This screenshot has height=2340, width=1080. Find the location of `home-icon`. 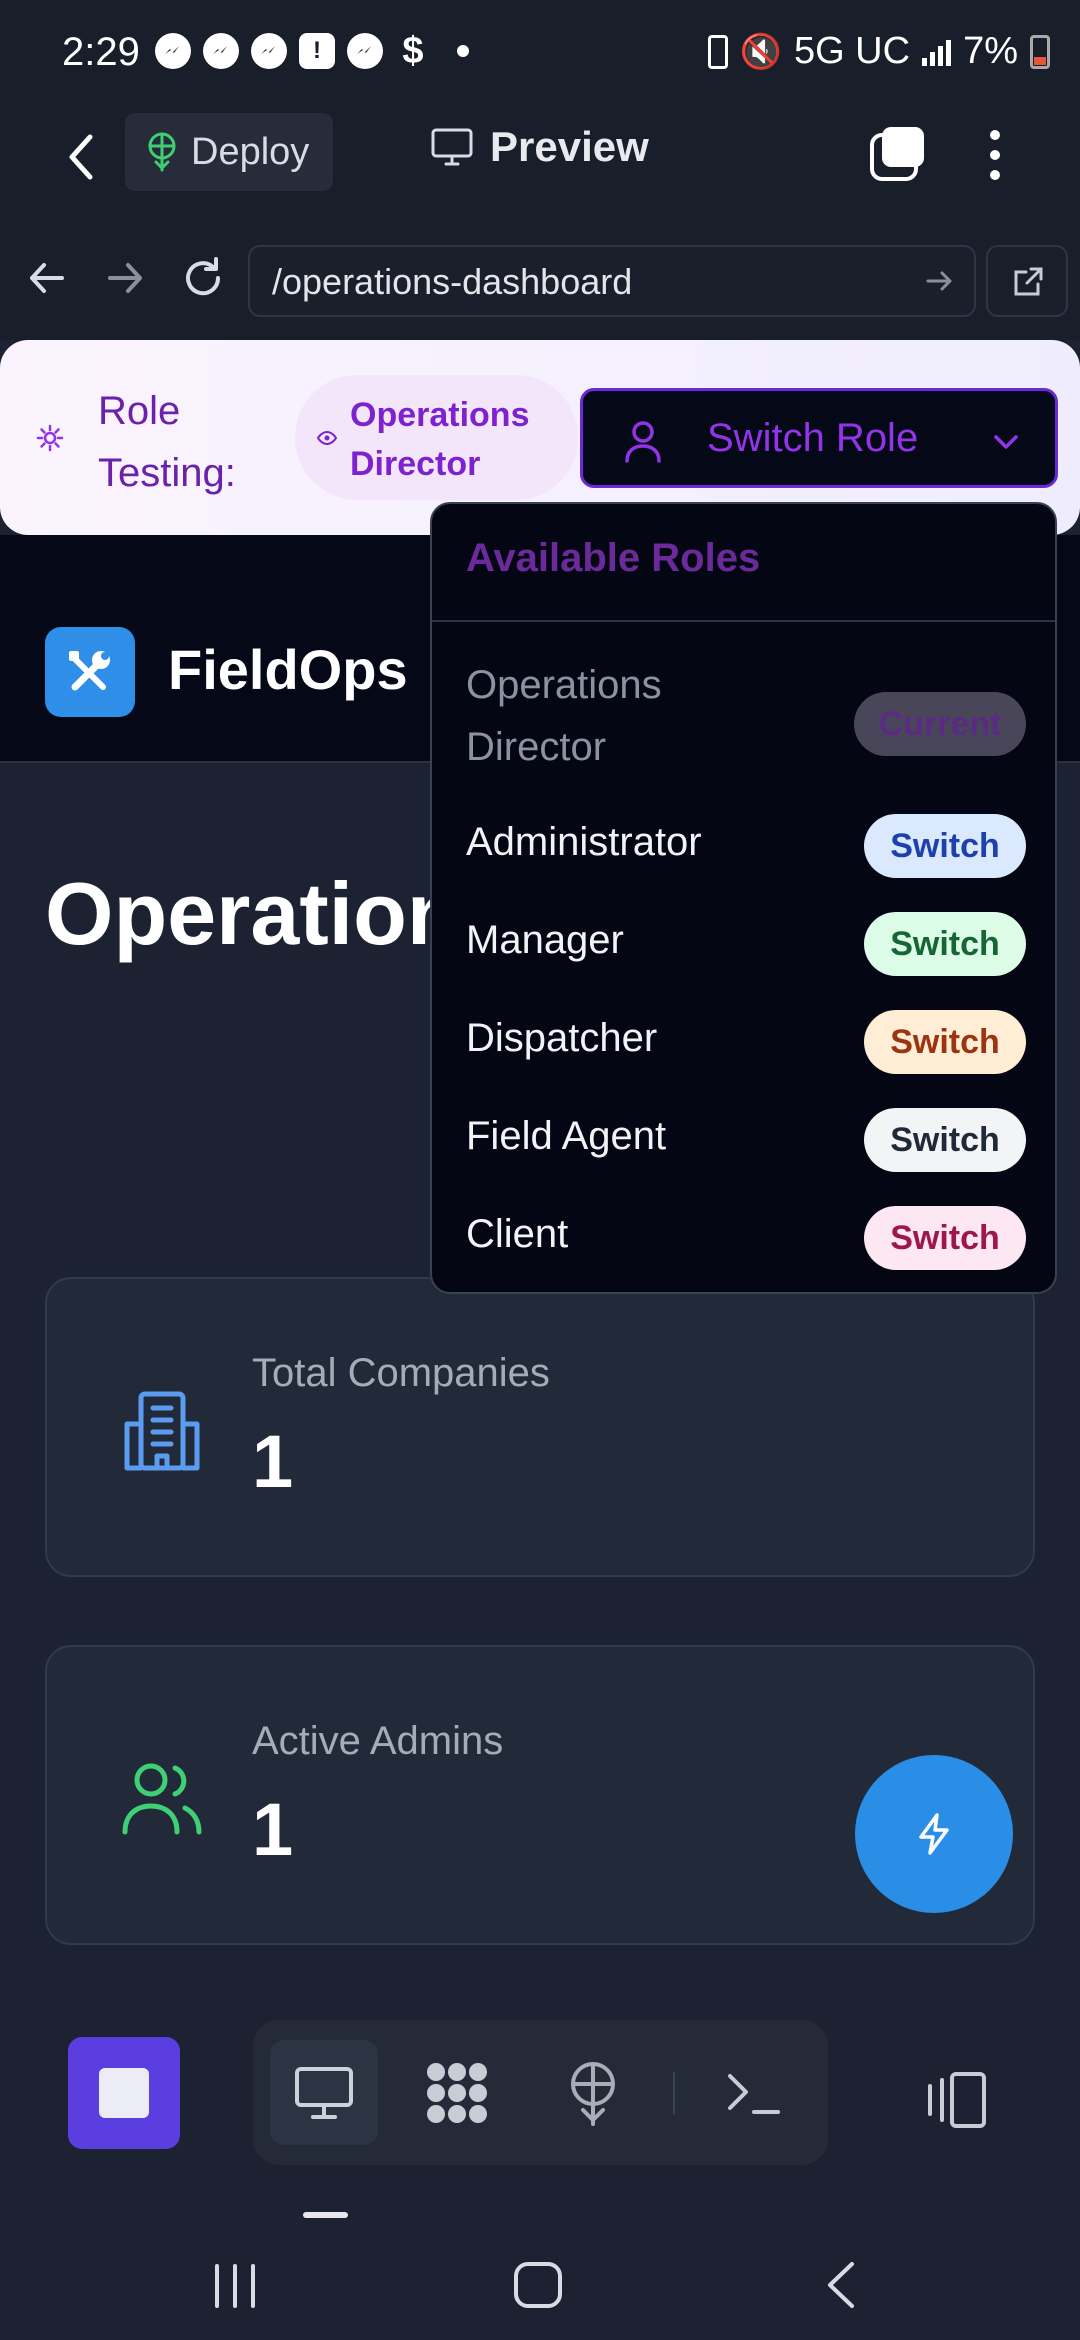

home-icon is located at coordinates (538, 2285).